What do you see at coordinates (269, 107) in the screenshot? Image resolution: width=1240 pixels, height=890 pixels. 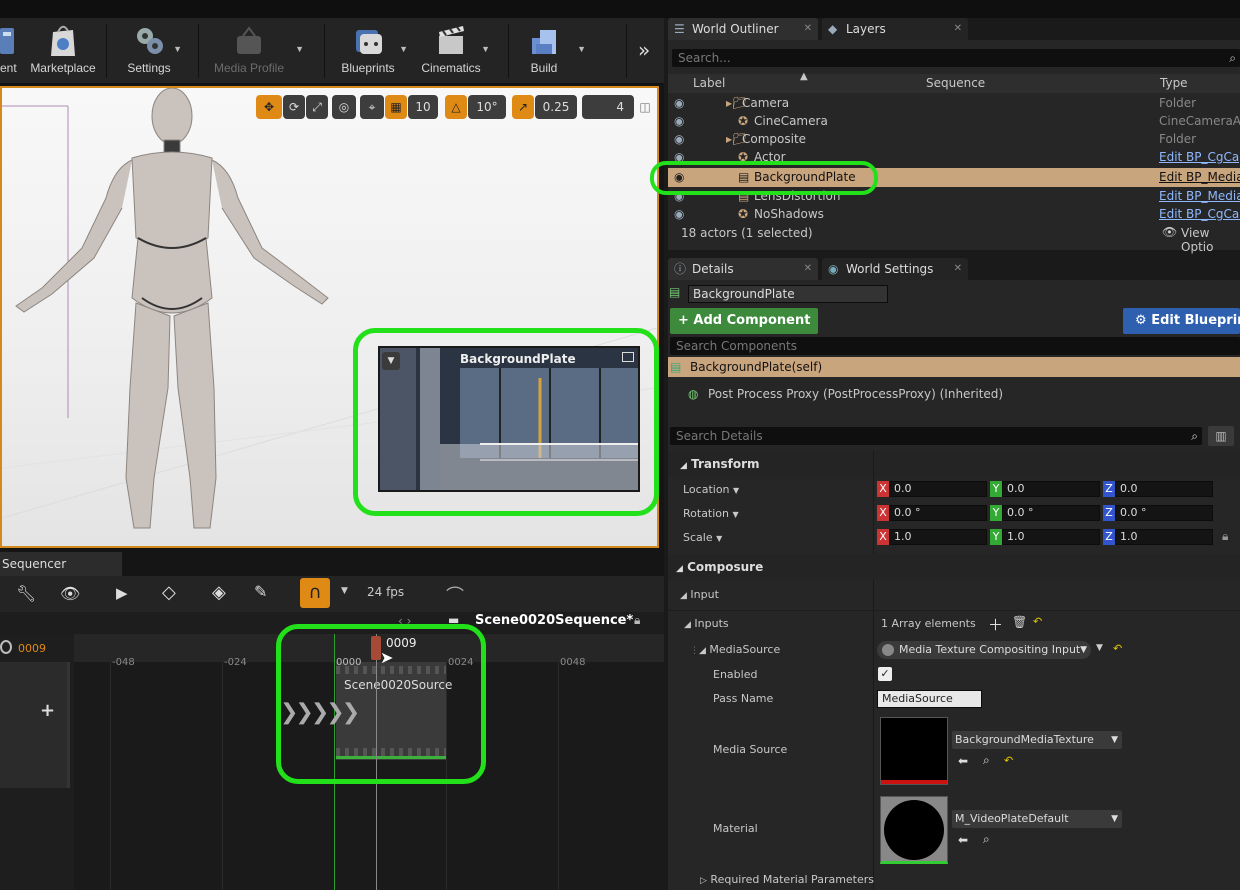 I see `translate-tool-icon: ✥` at bounding box center [269, 107].